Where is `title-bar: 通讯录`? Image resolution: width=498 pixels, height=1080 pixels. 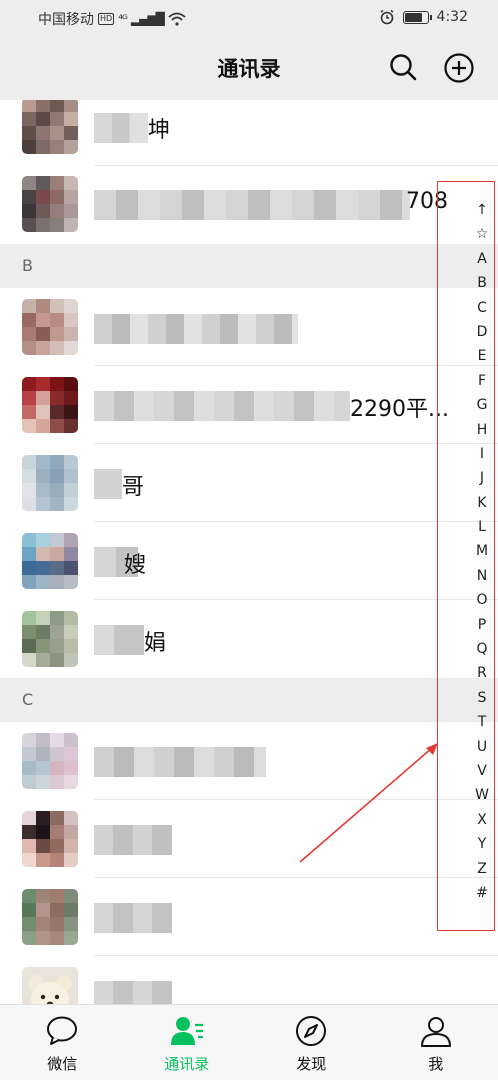
title-bar: 通讯录 is located at coordinates (249, 68).